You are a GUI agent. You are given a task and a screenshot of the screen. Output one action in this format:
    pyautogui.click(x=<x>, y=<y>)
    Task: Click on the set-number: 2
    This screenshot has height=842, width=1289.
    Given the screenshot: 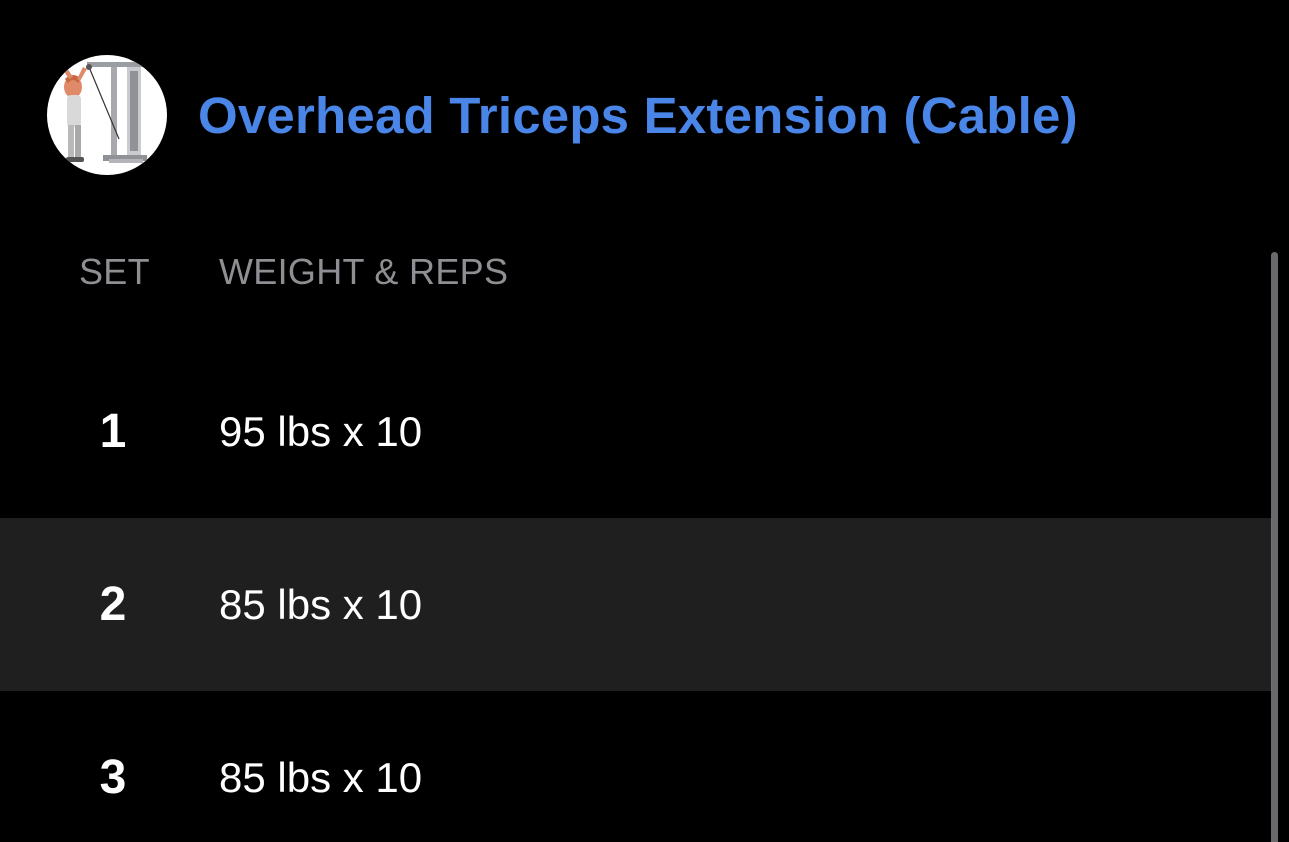 What is the action you would take?
    pyautogui.click(x=113, y=604)
    